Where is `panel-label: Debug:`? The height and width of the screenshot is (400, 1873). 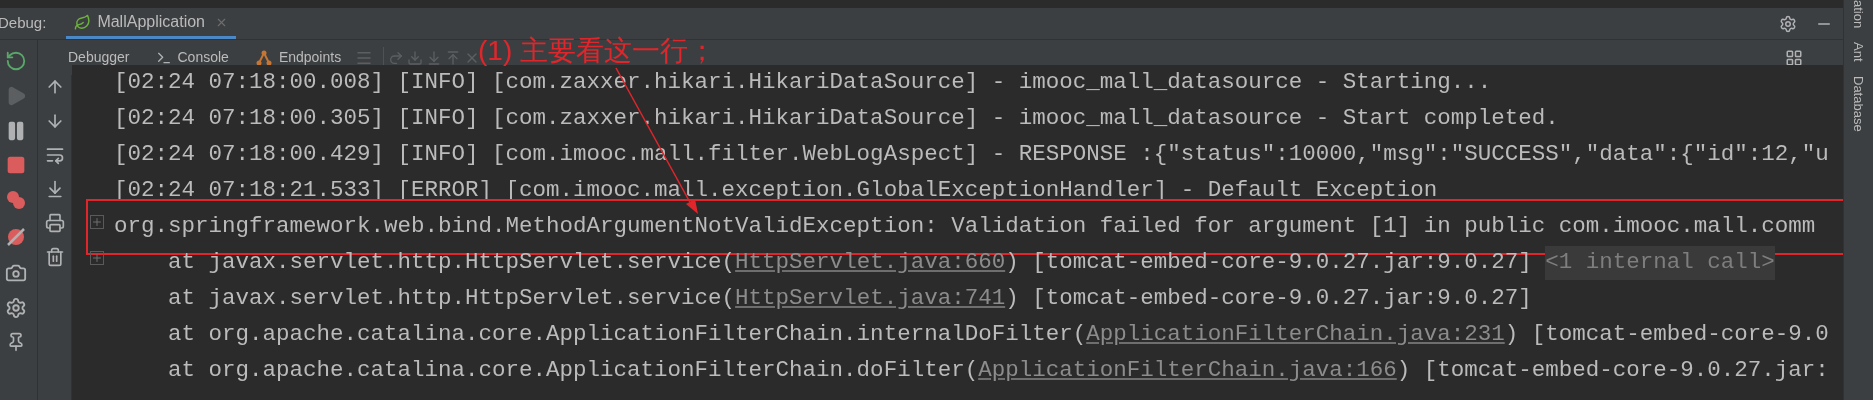
panel-label: Debug: is located at coordinates (23, 23).